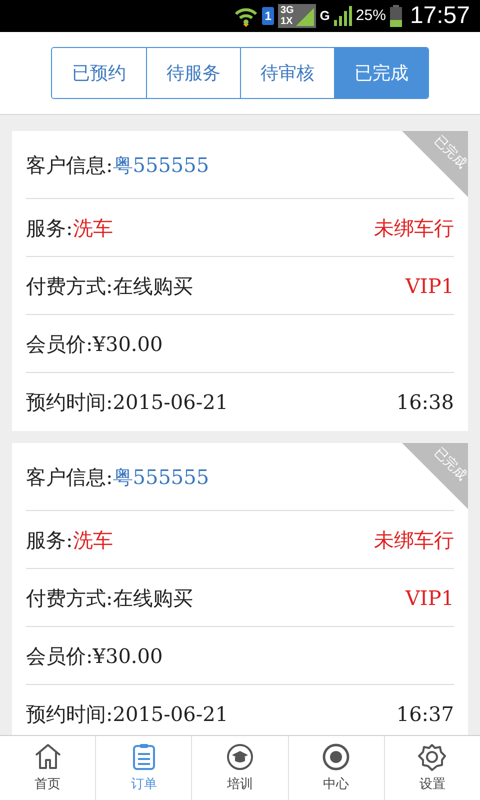 The image size is (480, 800). What do you see at coordinates (336, 757) in the screenshot?
I see `record-icon` at bounding box center [336, 757].